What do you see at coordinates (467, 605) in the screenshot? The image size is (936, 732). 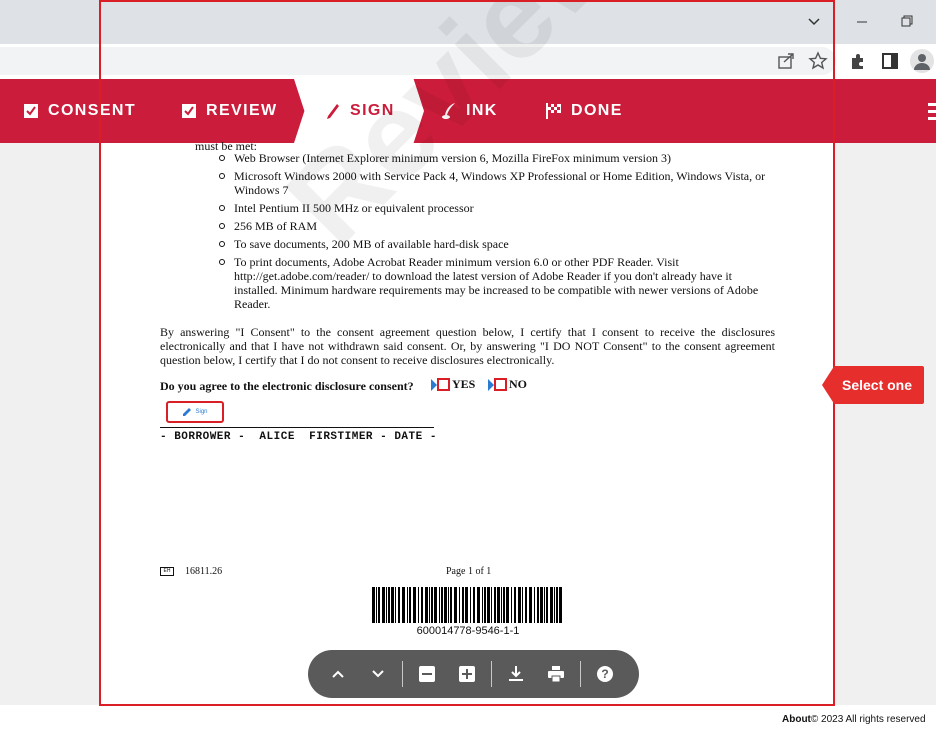 I see `barcode` at bounding box center [467, 605].